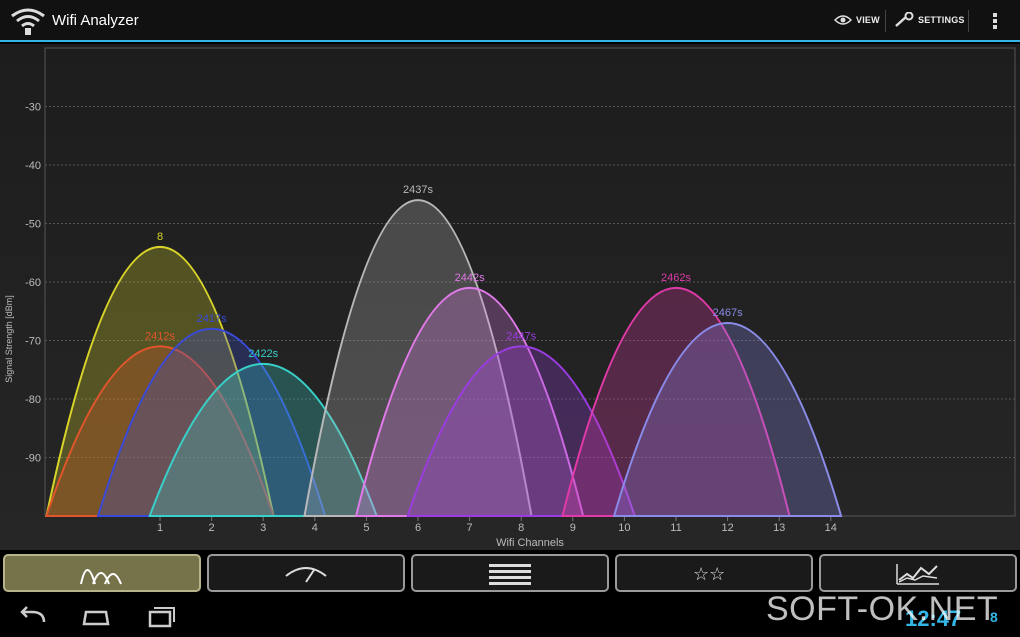 This screenshot has width=1020, height=637. What do you see at coordinates (212, 319) in the screenshot?
I see `network-label: 2417s` at bounding box center [212, 319].